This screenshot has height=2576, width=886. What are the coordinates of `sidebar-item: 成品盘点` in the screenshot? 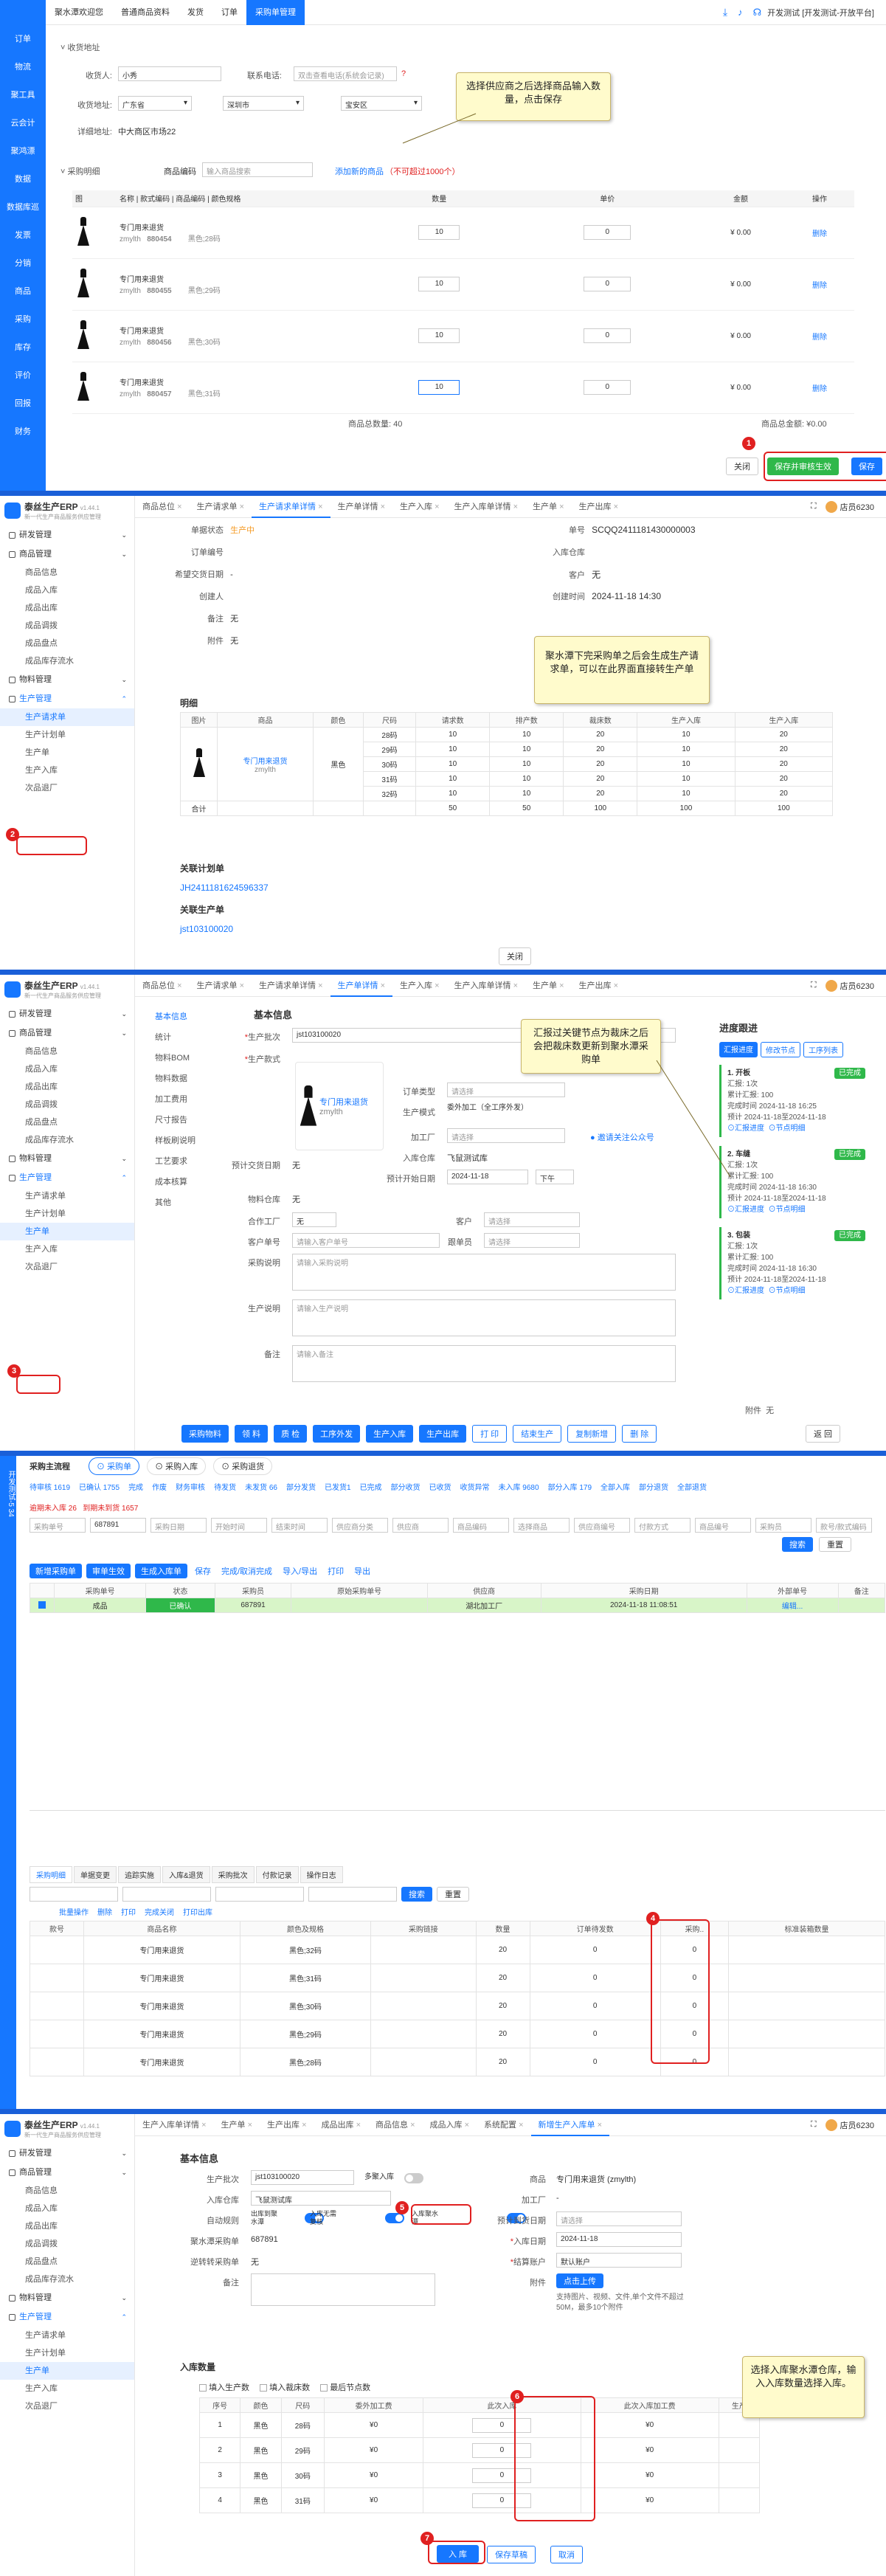 It's located at (67, 643).